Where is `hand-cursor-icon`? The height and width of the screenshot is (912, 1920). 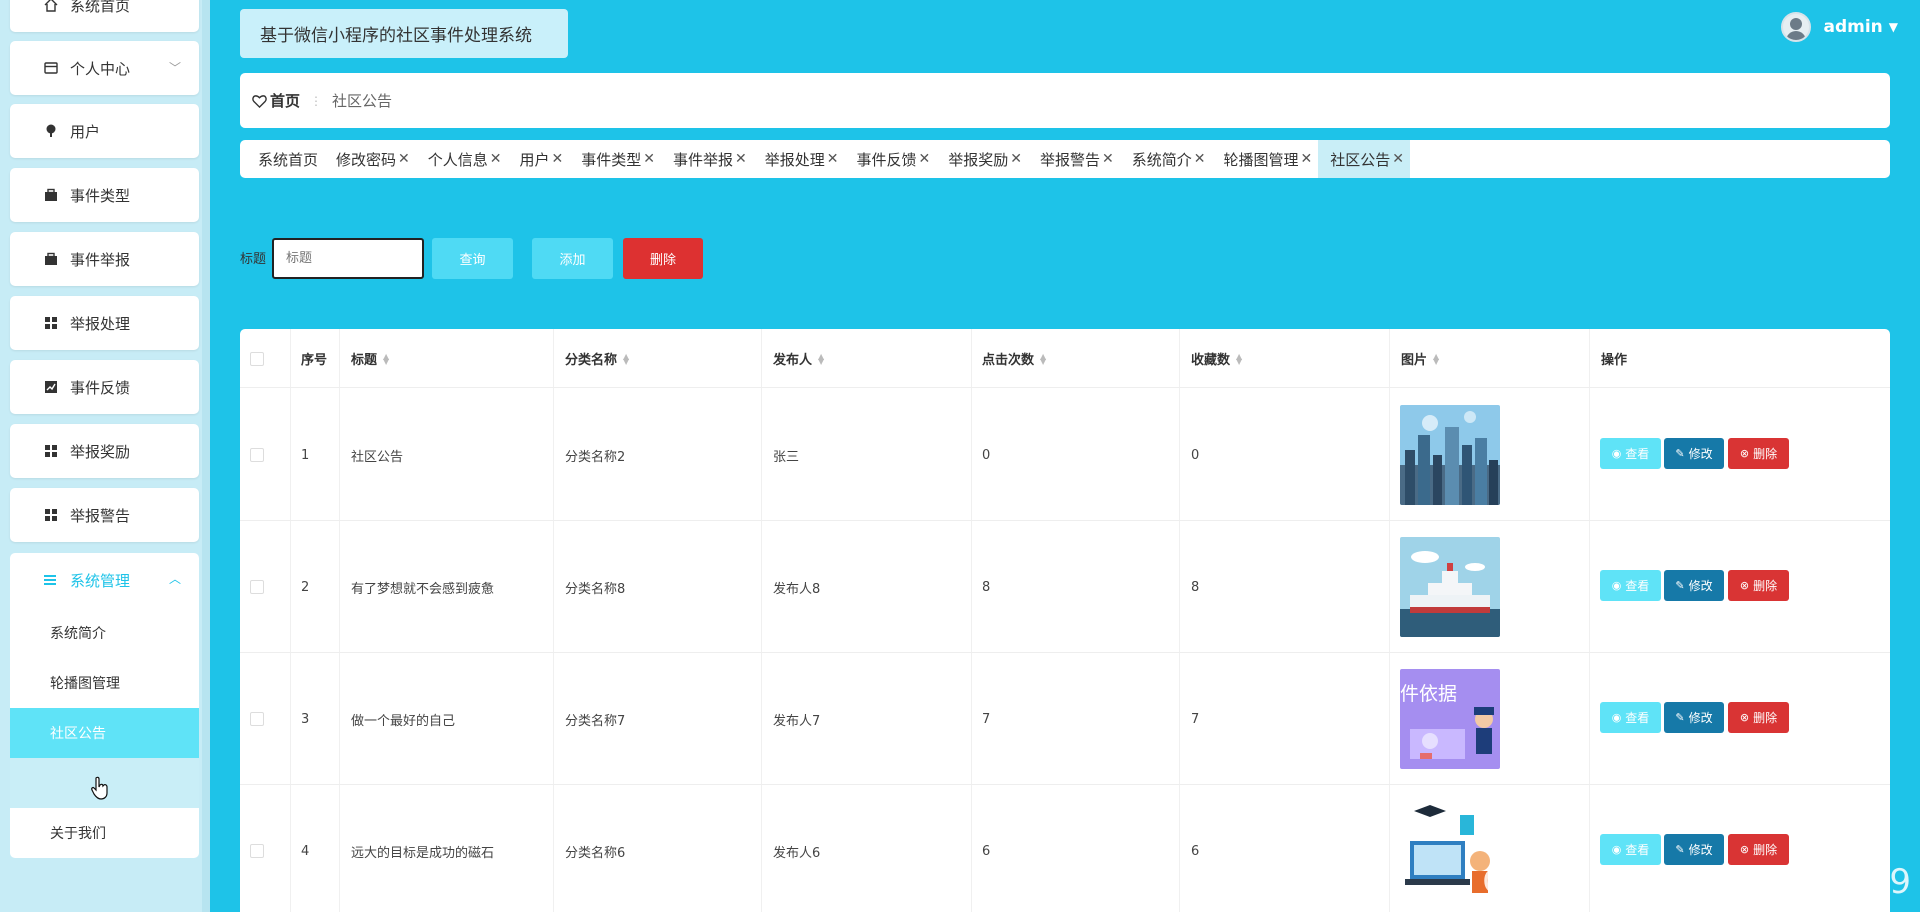 hand-cursor-icon is located at coordinates (100, 790).